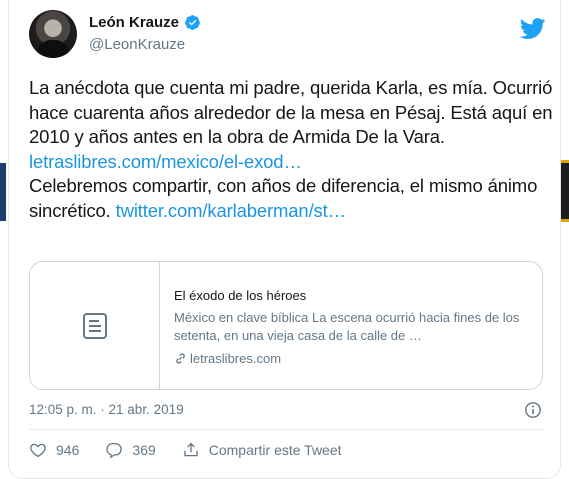 The width and height of the screenshot is (569, 479). I want to click on avatar, so click(53, 34).